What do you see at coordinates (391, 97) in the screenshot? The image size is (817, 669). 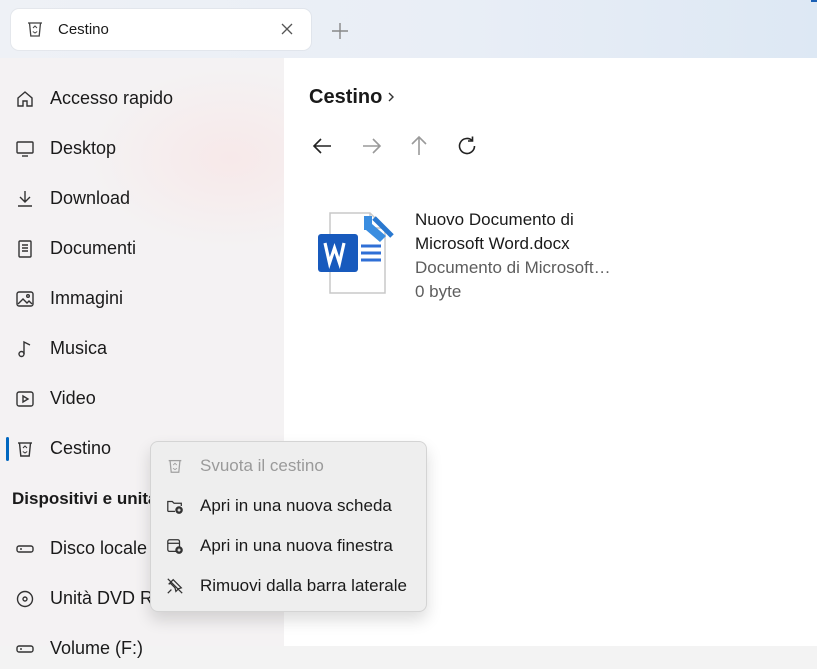 I see `chevron-right-icon` at bounding box center [391, 97].